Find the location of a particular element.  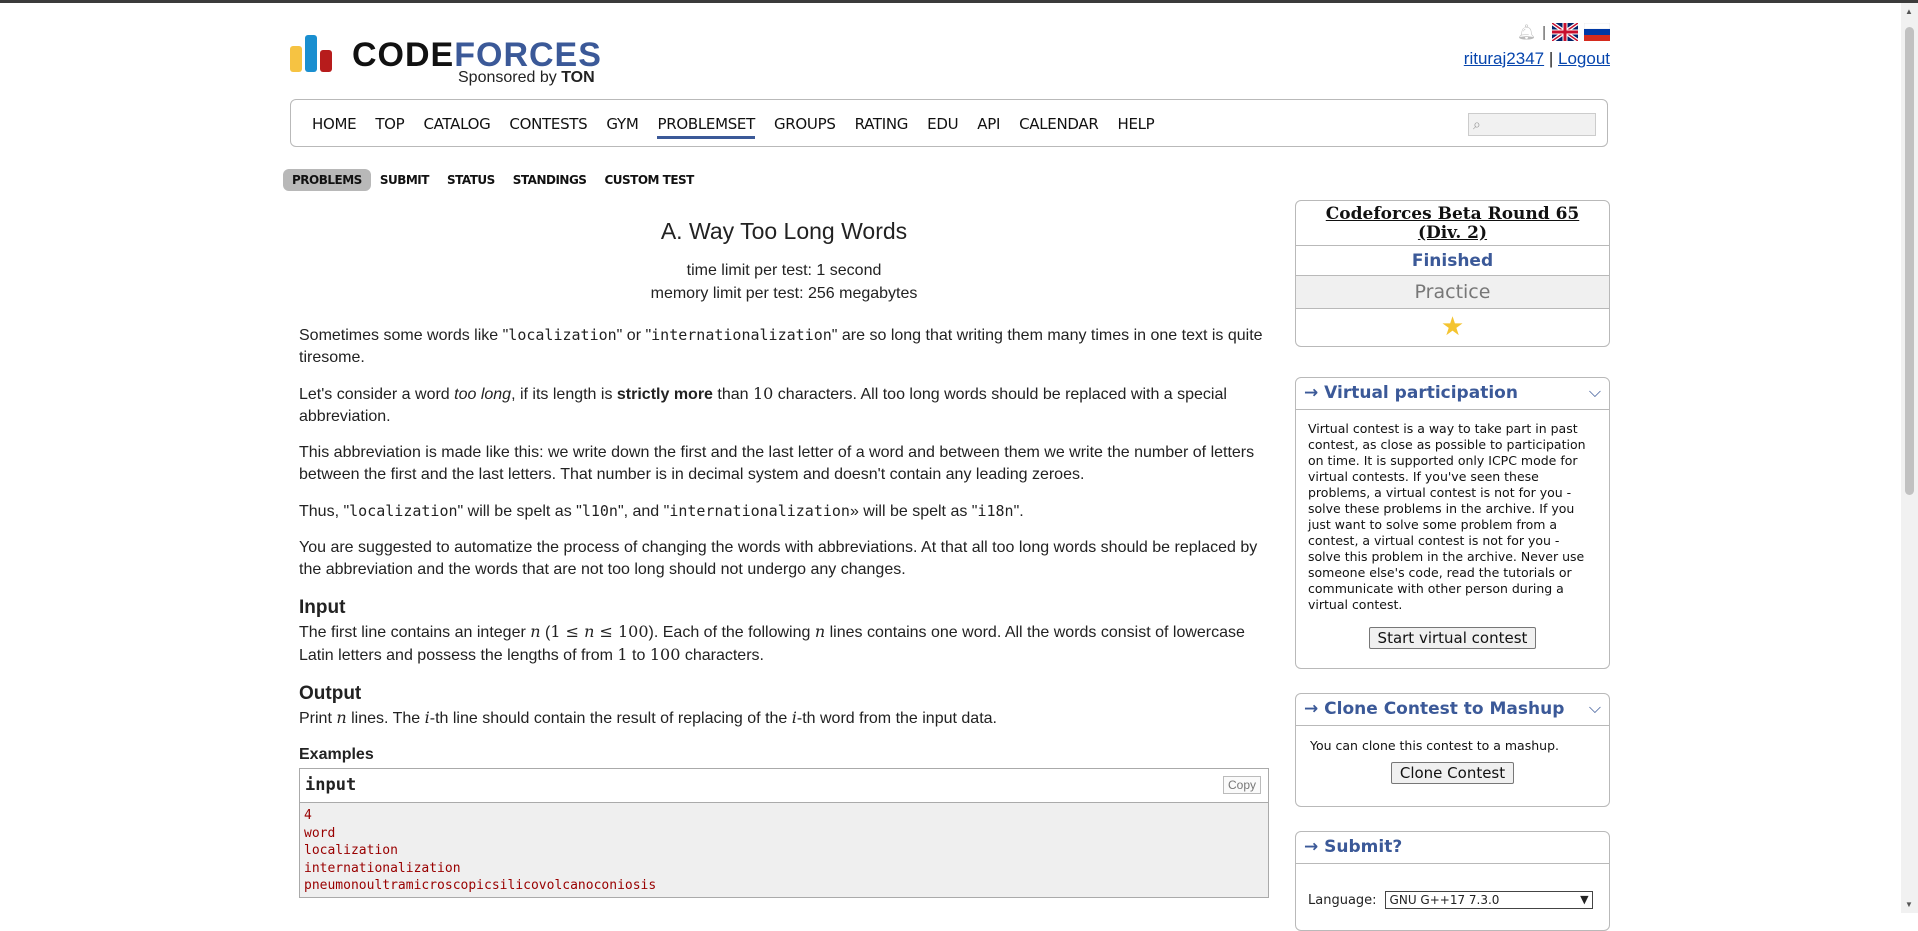

nav-catalog: CATALOG is located at coordinates (456, 123).